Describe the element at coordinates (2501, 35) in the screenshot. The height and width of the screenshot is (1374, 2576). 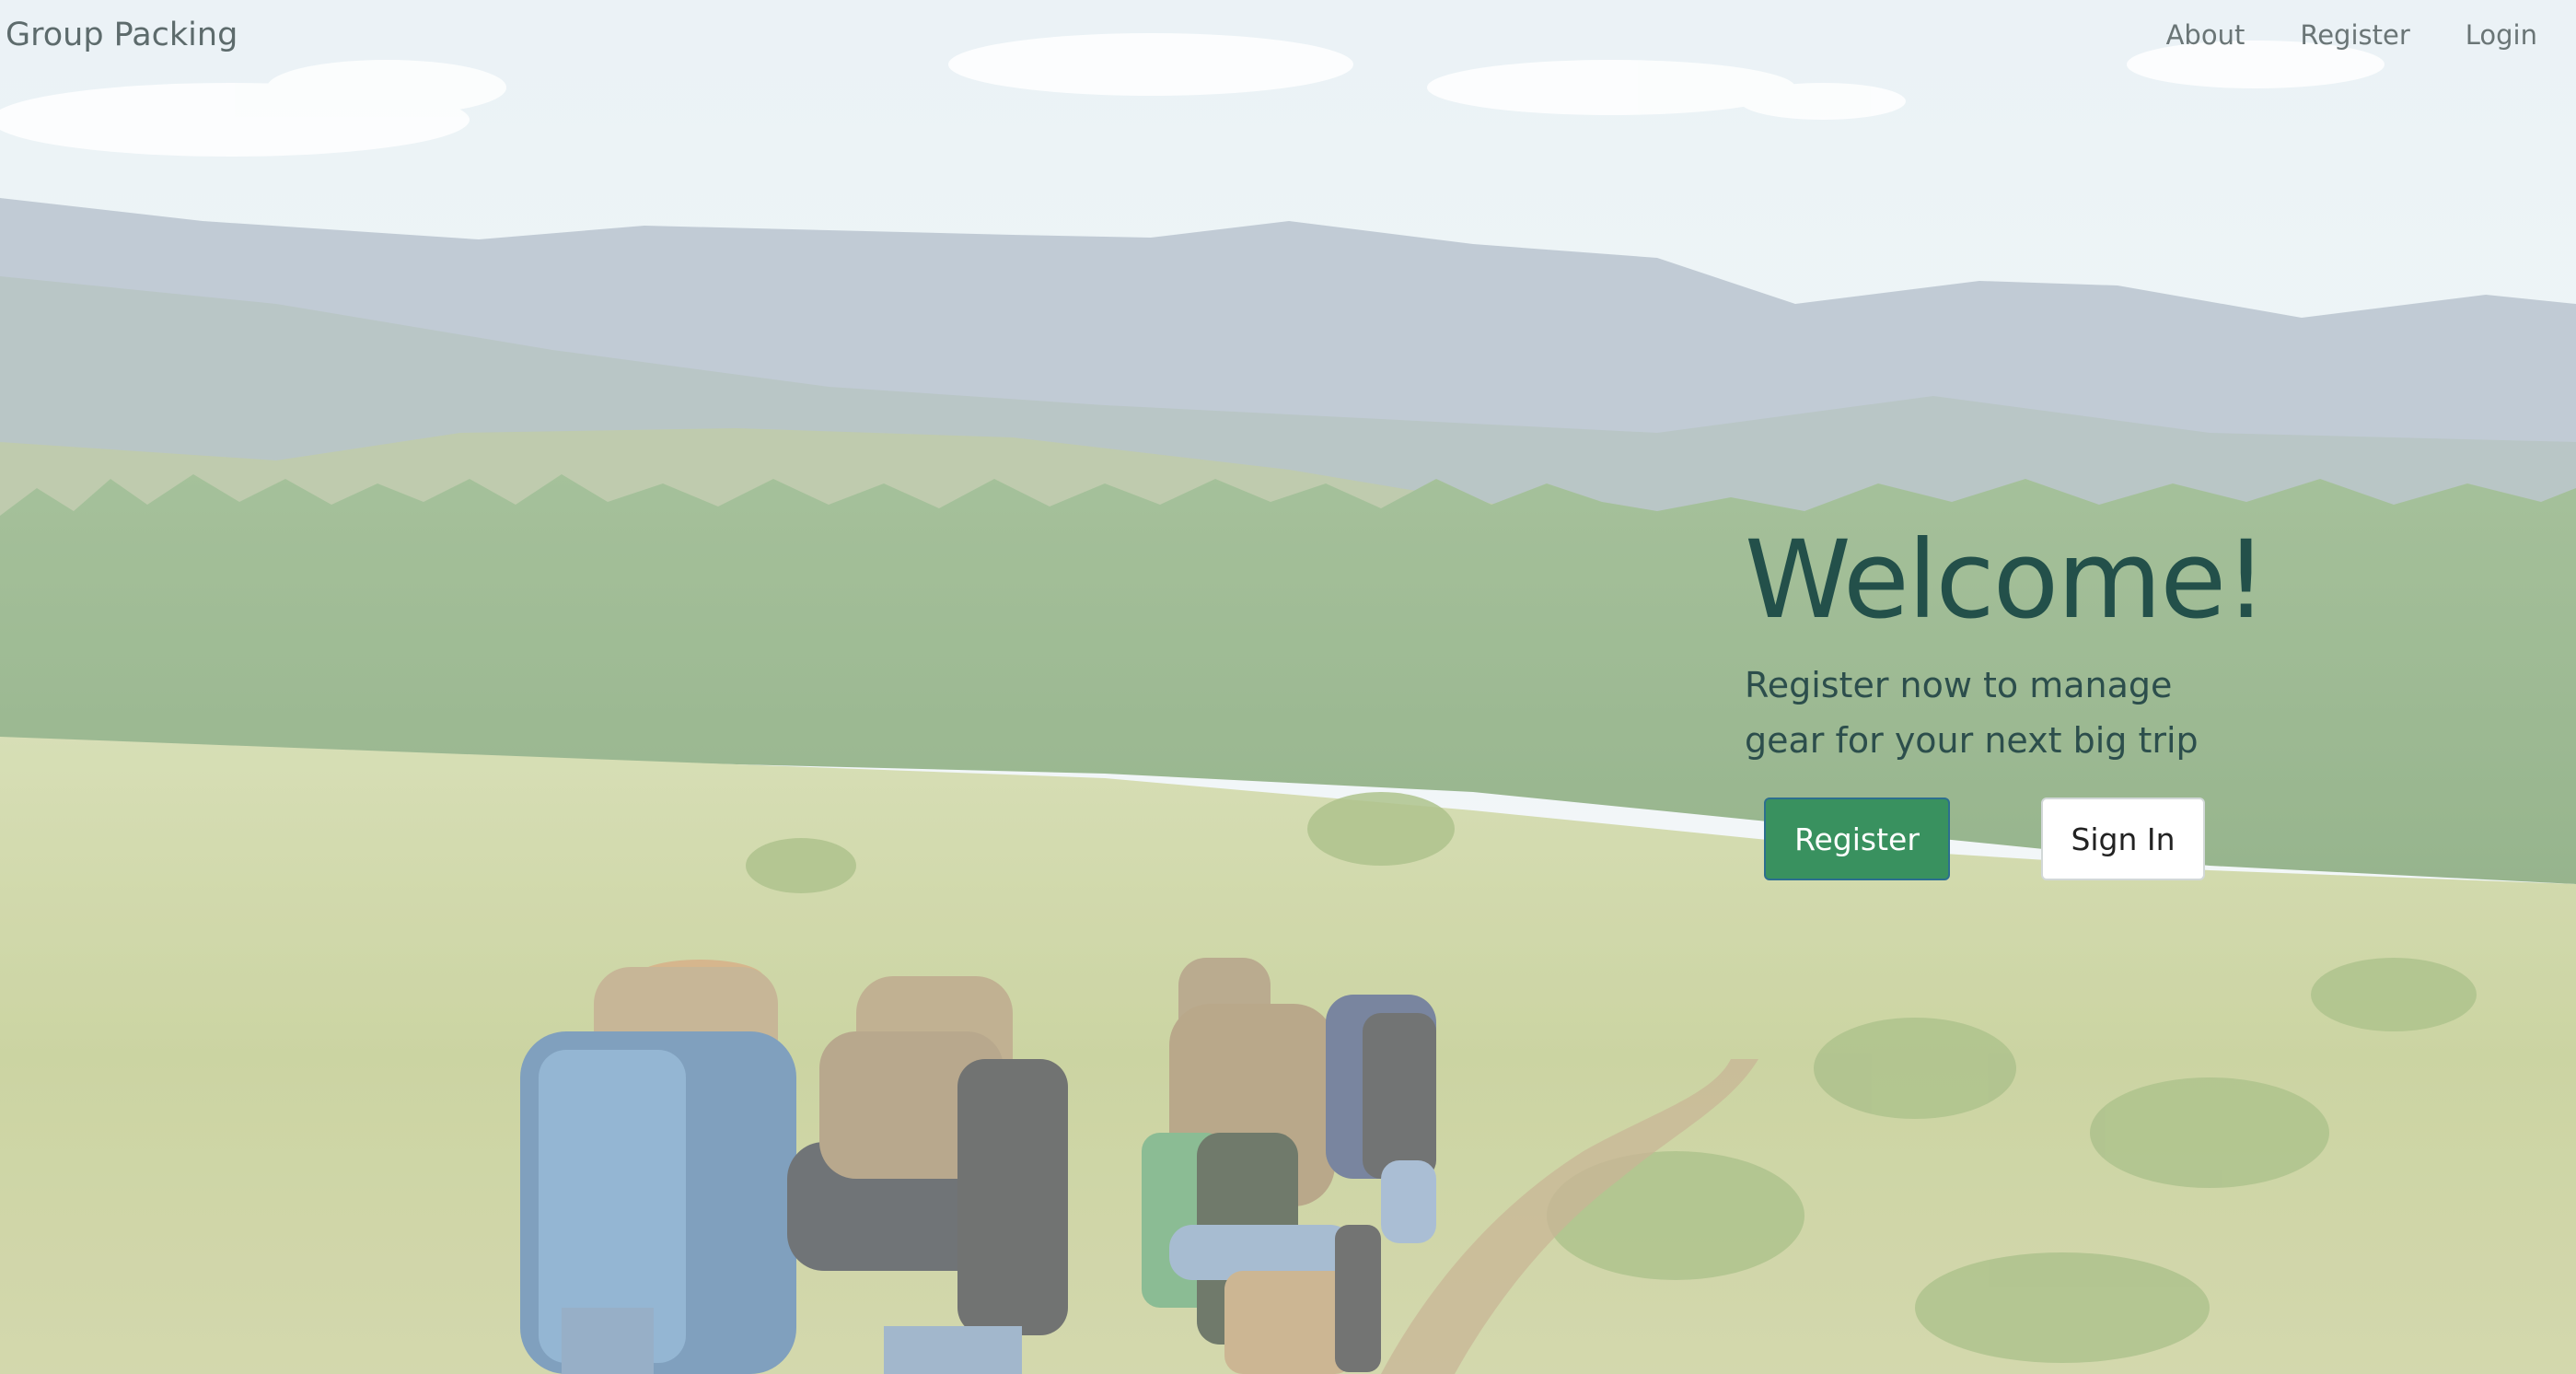
I see `nav-link-login: Login` at that location.